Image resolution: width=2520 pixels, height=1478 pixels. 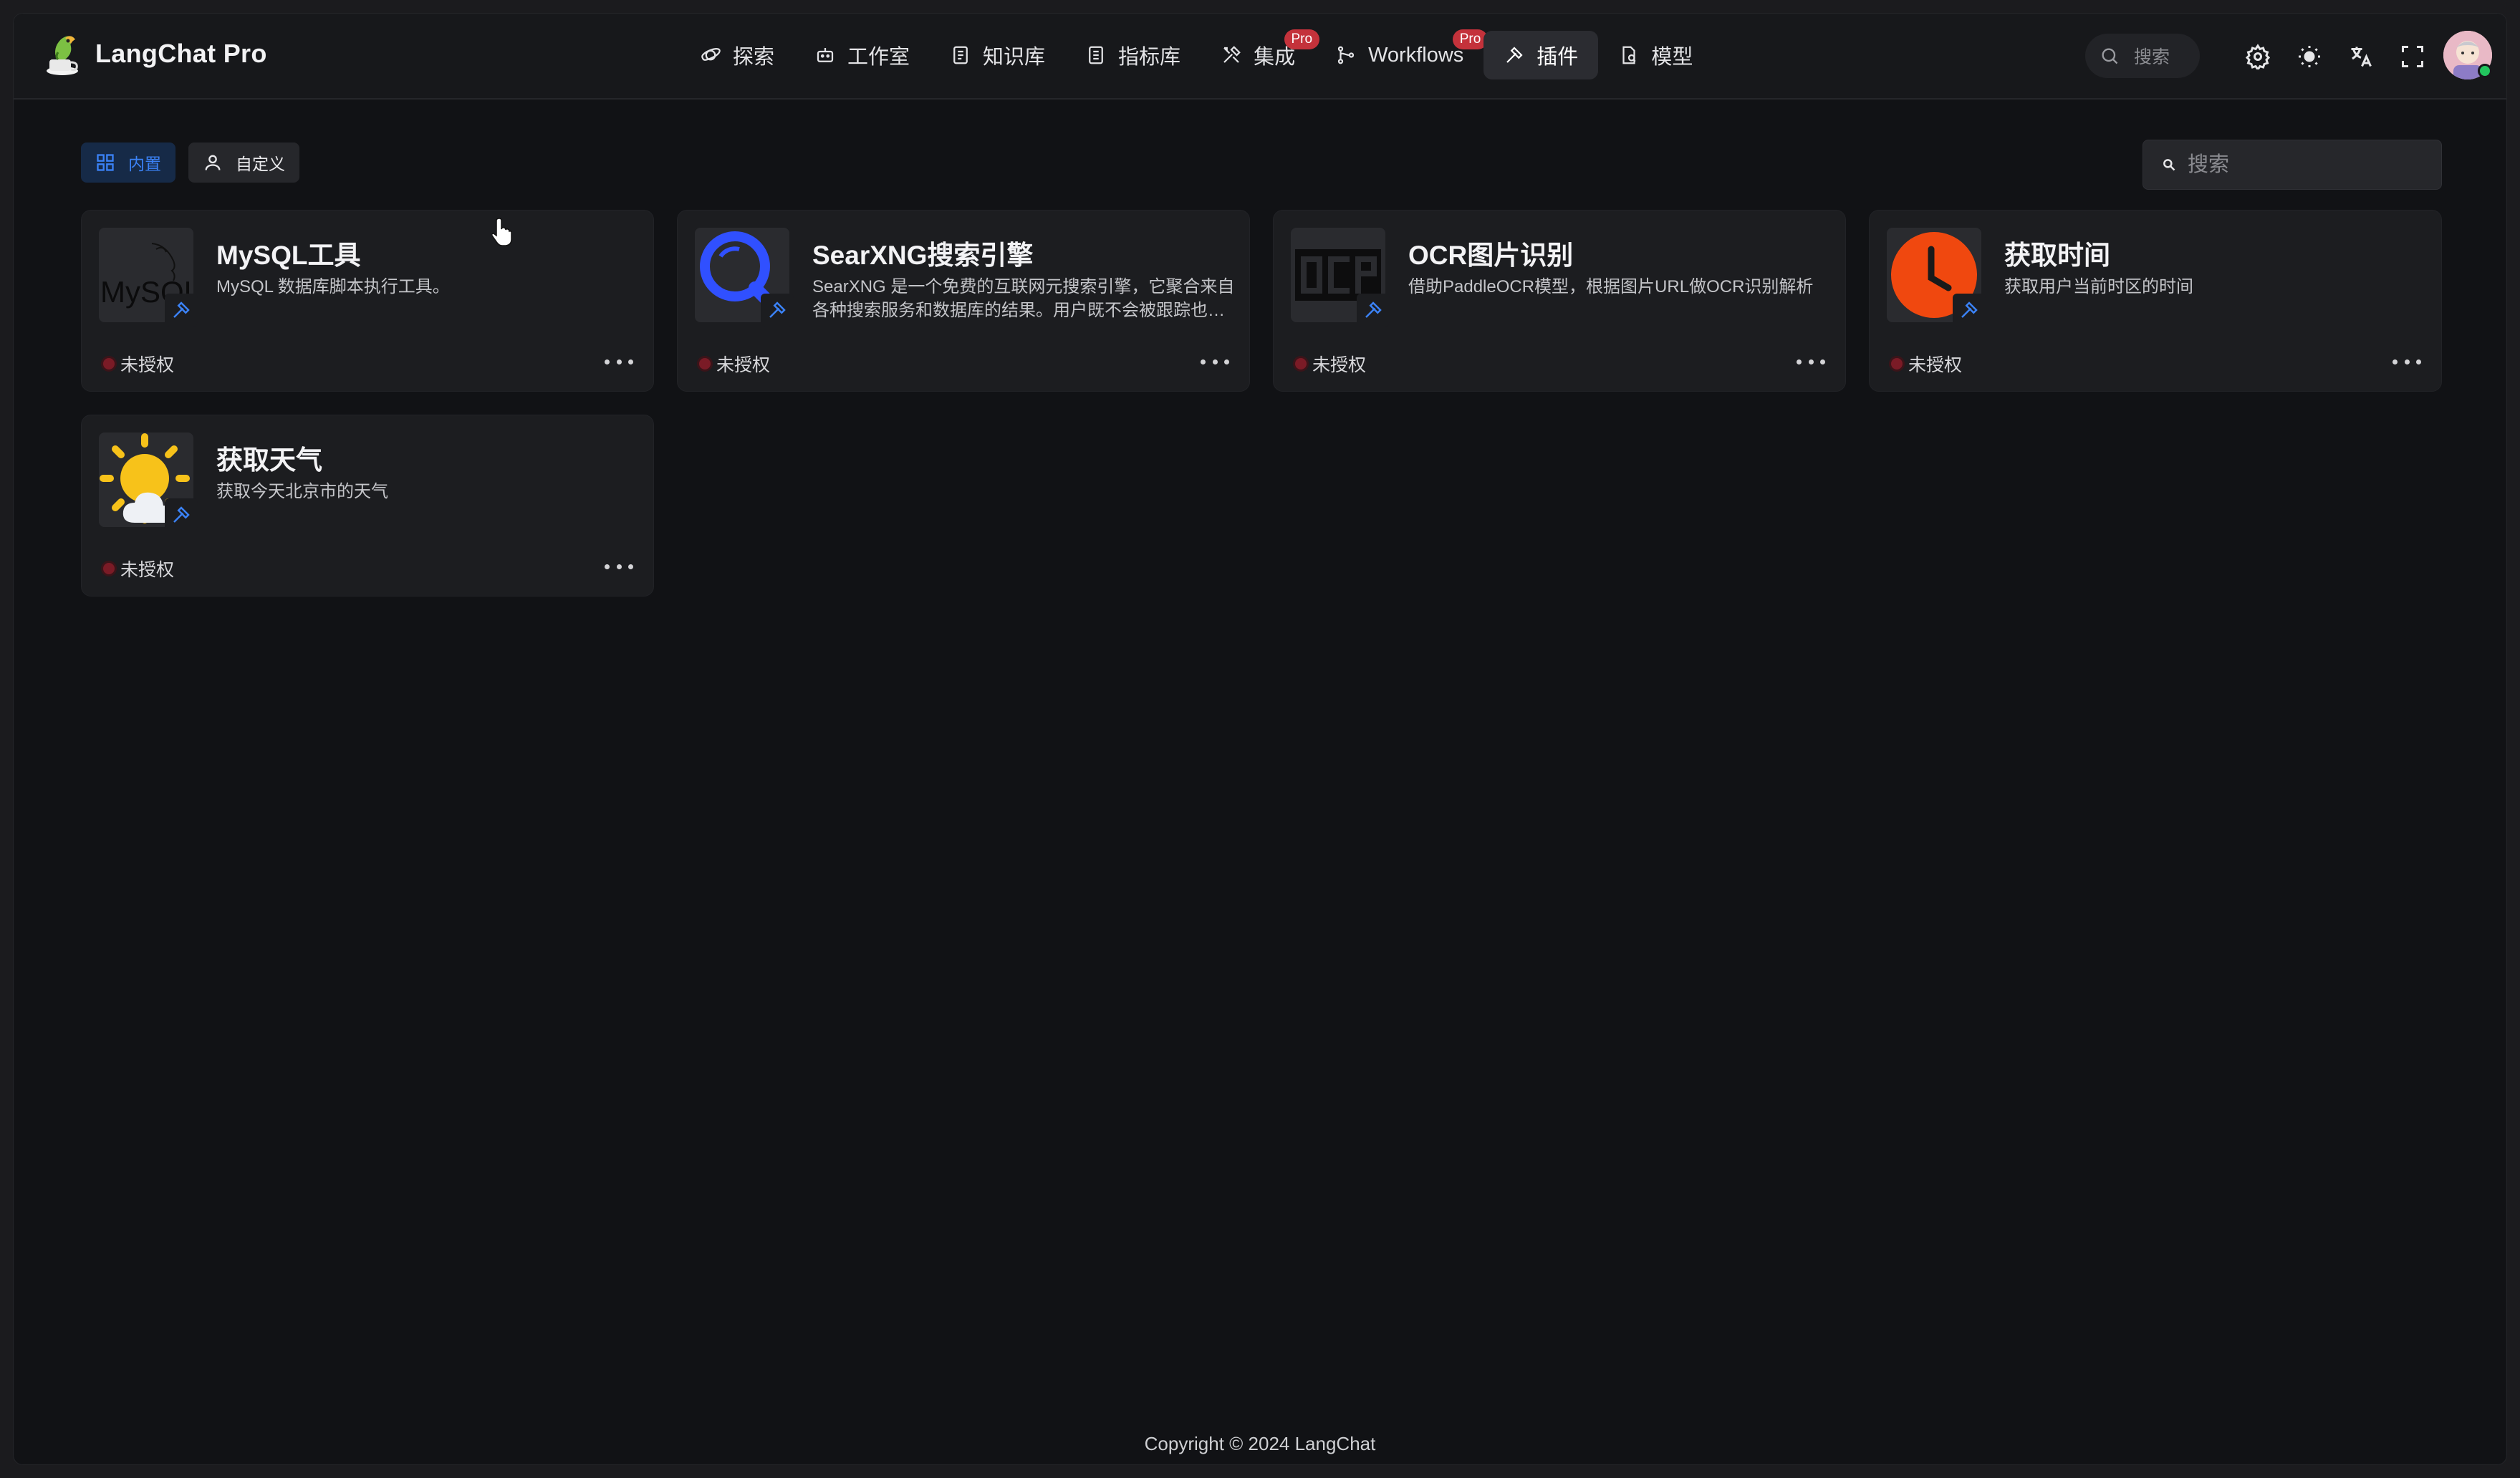 I want to click on workflow-icon, so click(x=1346, y=55).